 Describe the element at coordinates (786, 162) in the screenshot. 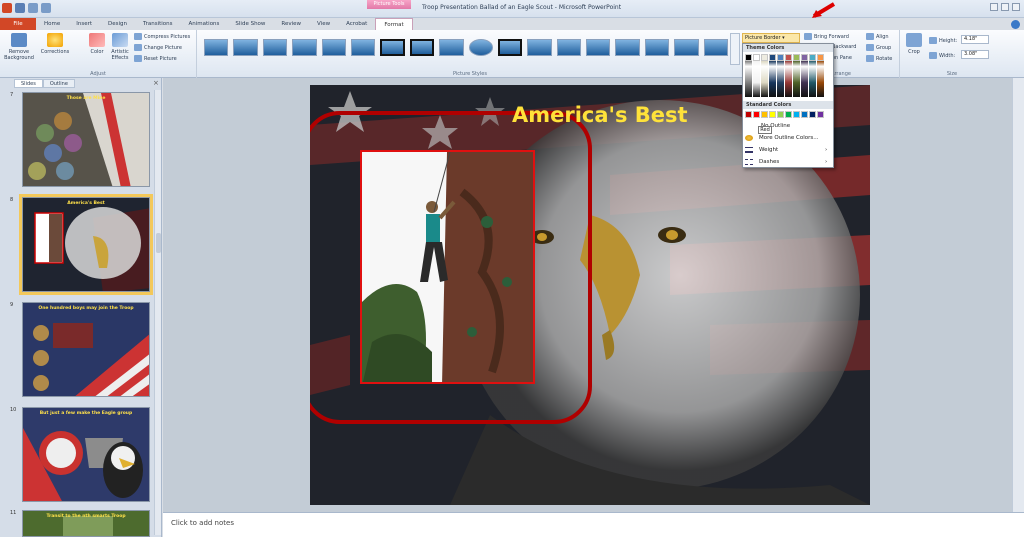

I see `dashes-item: Dashes ›` at that location.